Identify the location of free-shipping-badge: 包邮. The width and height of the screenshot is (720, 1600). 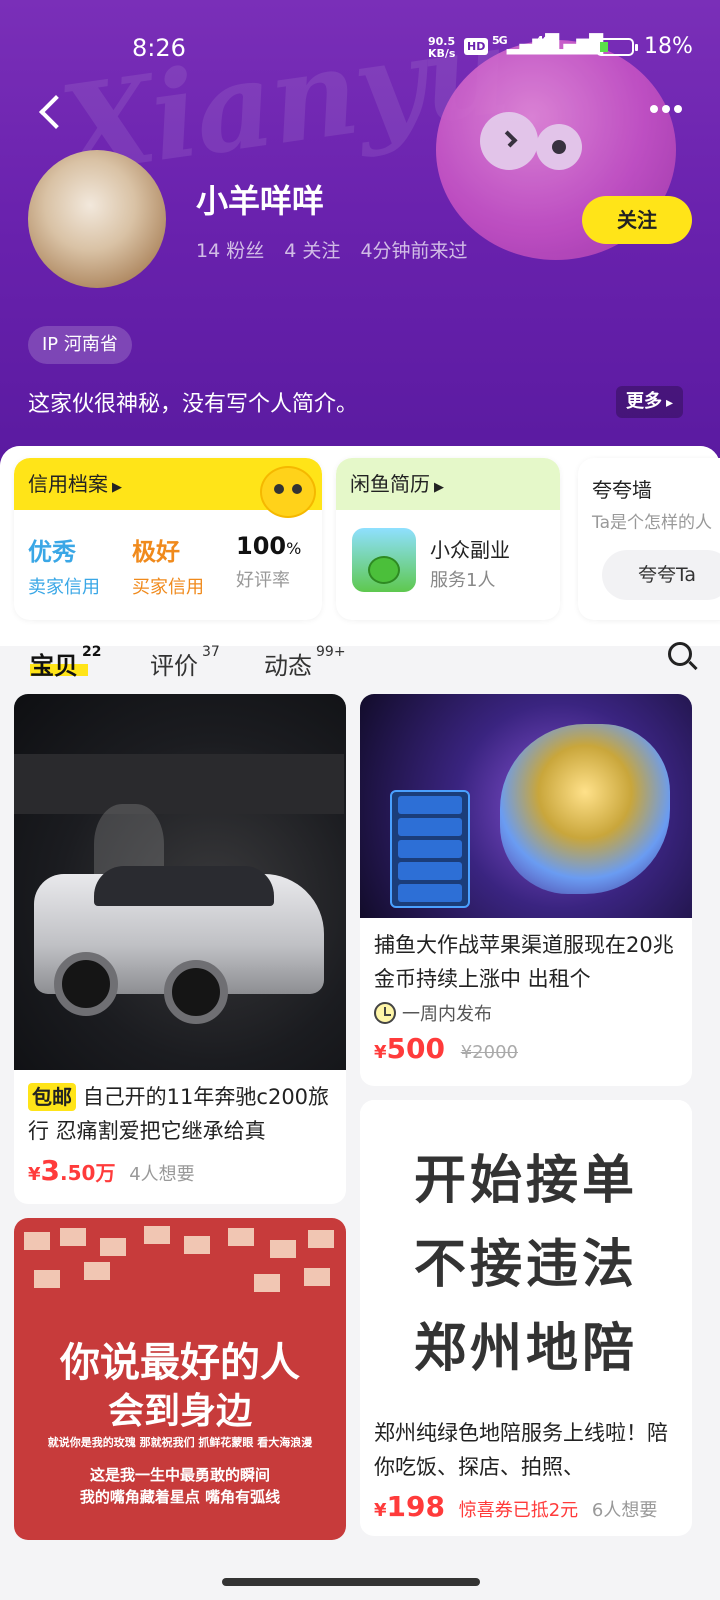
(52, 1097).